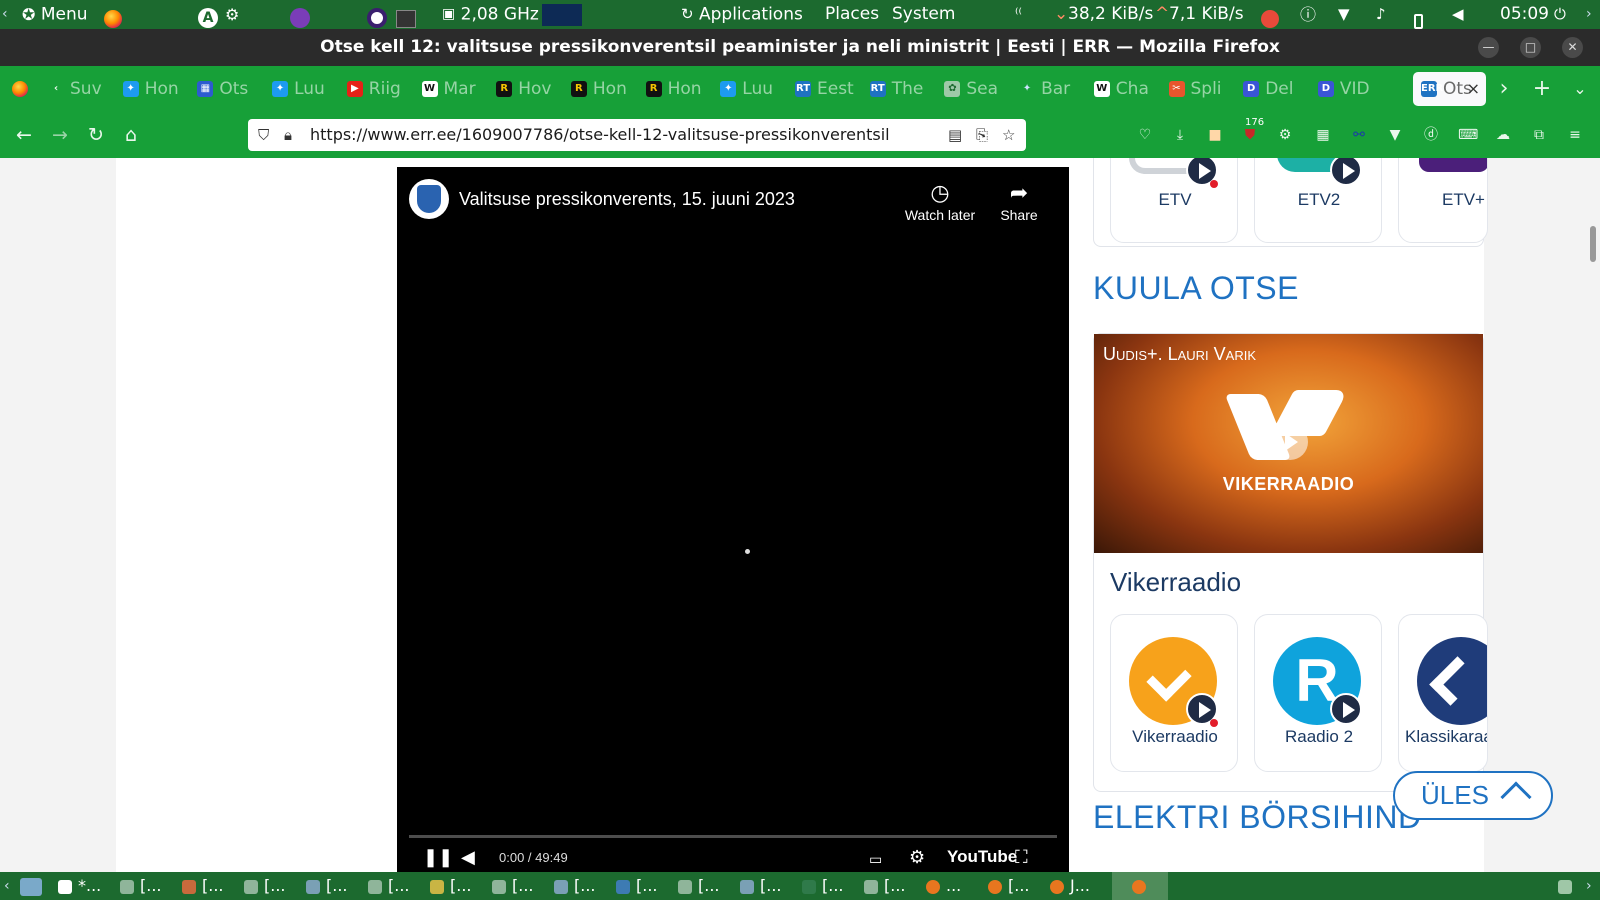  Describe the element at coordinates (742, 14) in the screenshot. I see `applications-menu: ↻ Applications` at that location.